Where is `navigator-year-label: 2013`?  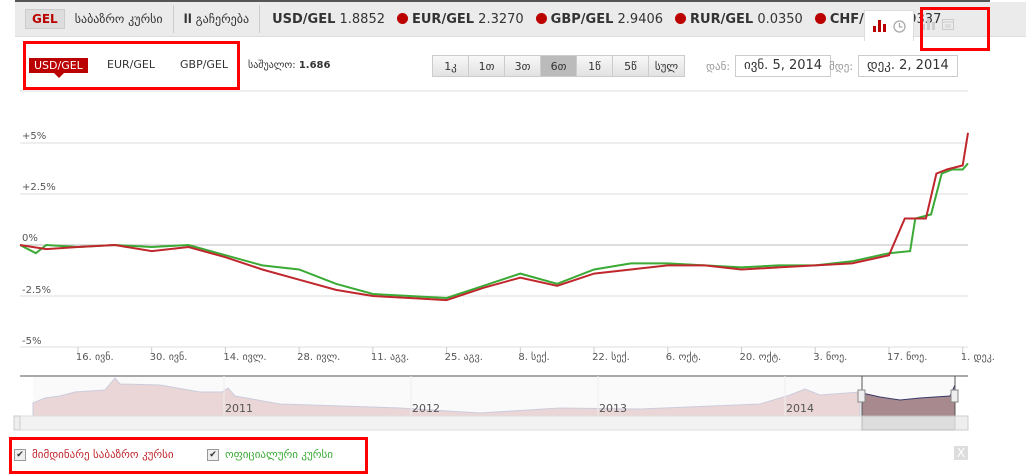
navigator-year-label: 2013 is located at coordinates (613, 408).